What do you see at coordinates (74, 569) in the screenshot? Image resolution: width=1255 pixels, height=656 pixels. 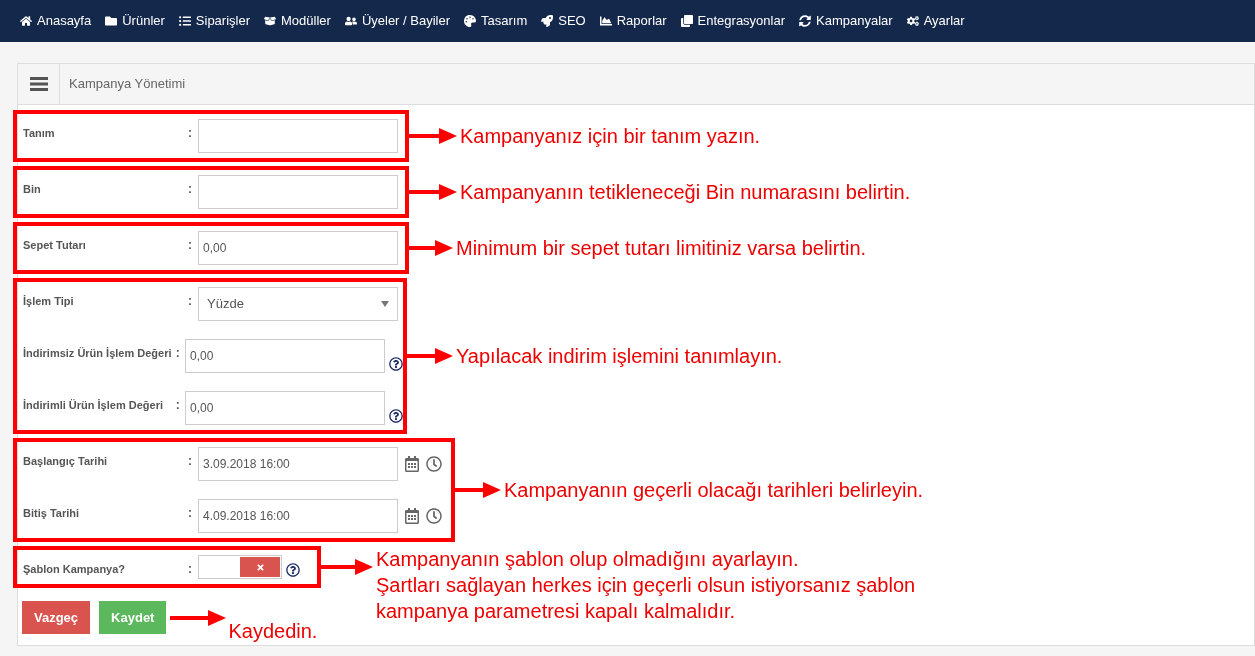 I see `field-label: Şablon Kampanya?` at bounding box center [74, 569].